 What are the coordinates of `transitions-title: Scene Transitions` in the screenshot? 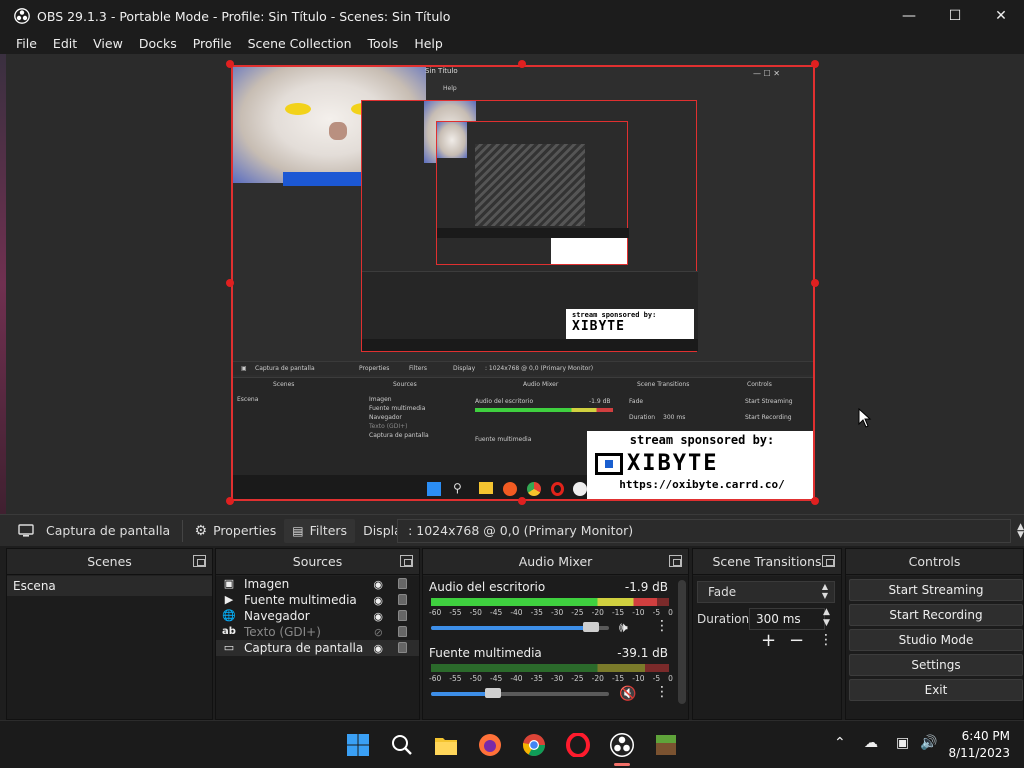 It's located at (767, 561).